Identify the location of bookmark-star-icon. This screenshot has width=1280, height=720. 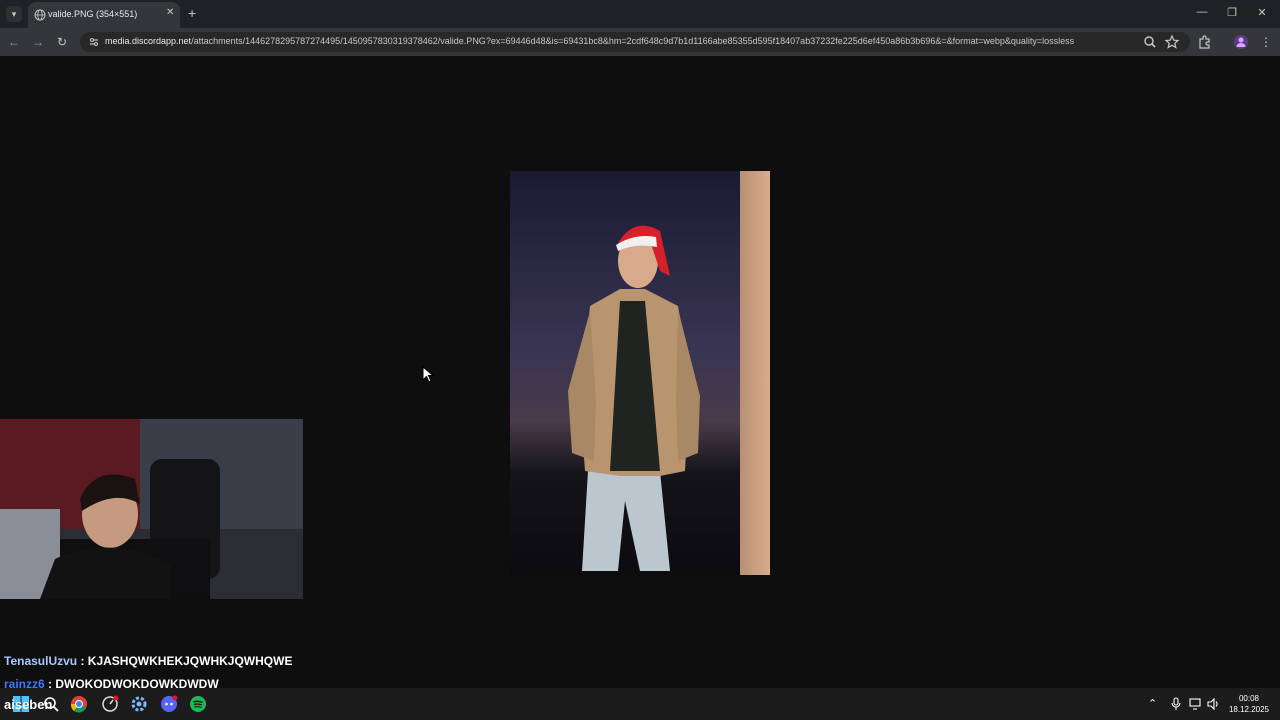
(1172, 42).